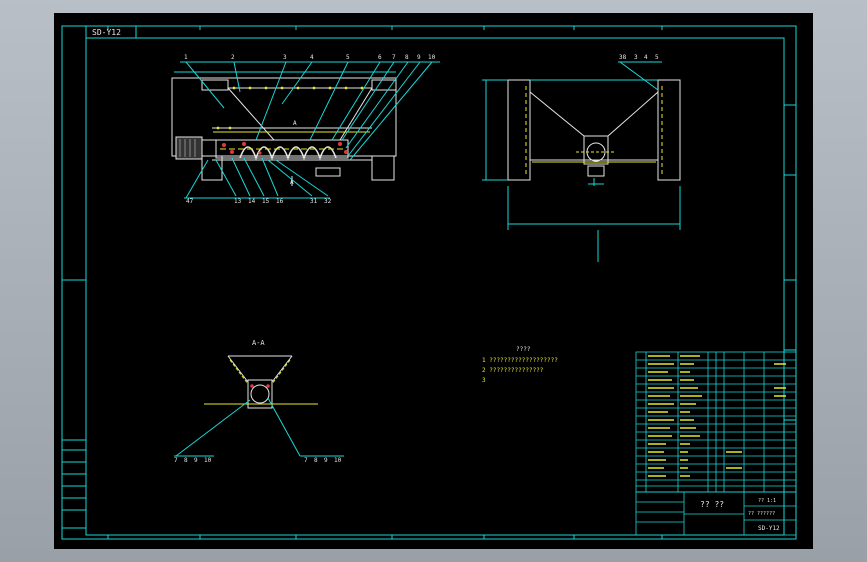 The height and width of the screenshot is (562, 867). I want to click on gear-motor, so click(196, 148).